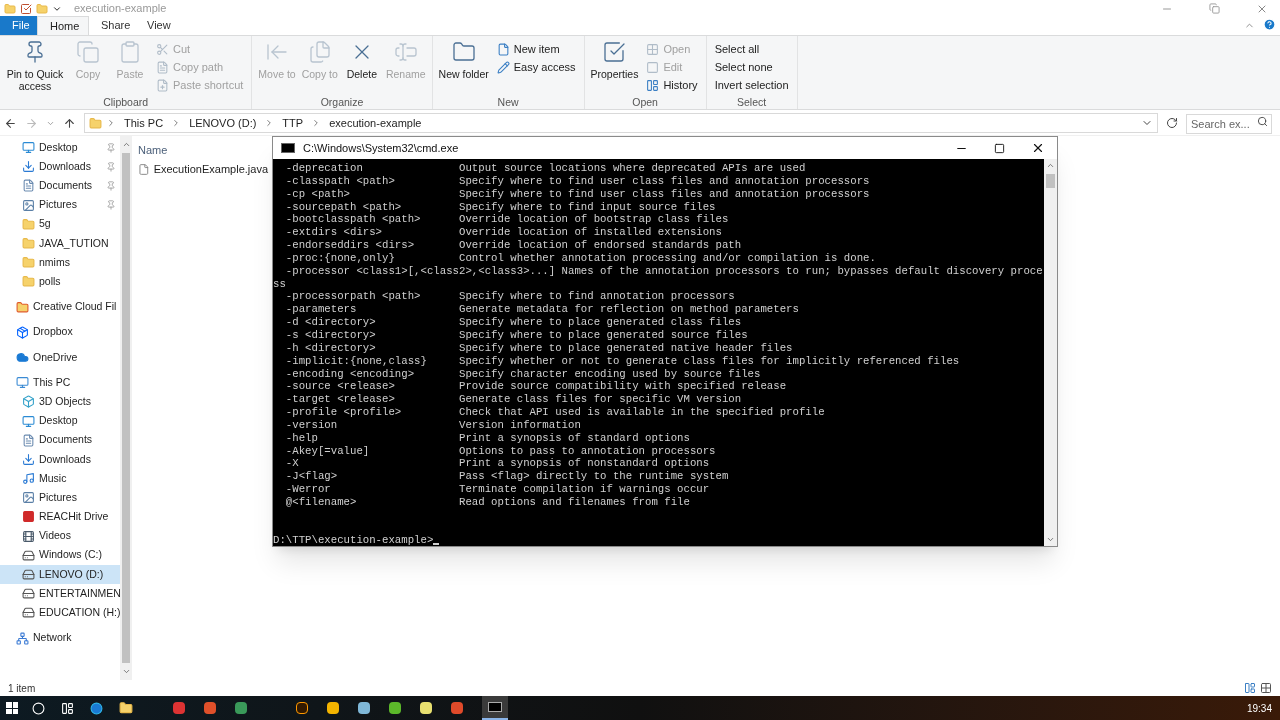 The image size is (1280, 720). Describe the element at coordinates (508, 102) in the screenshot. I see `group-label: New` at that location.